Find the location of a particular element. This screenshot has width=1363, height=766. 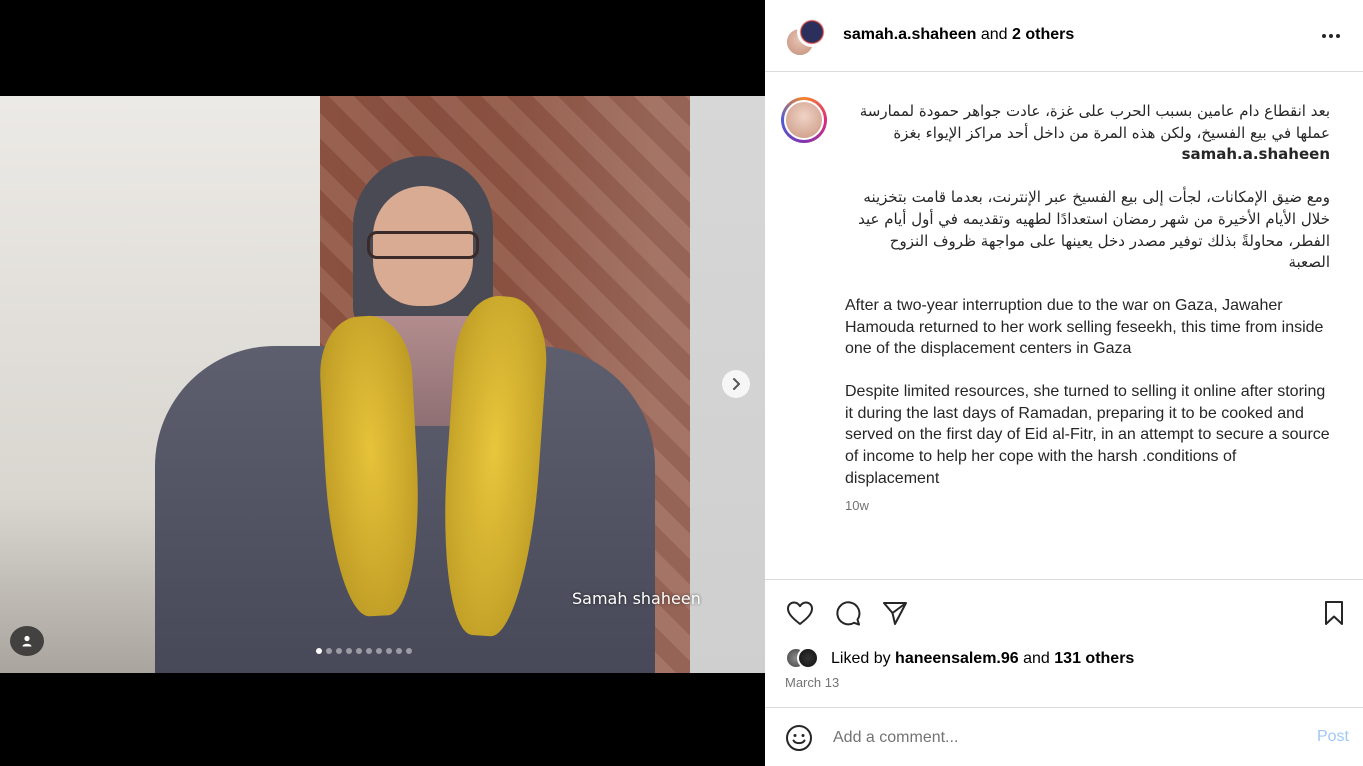

comment-button is located at coordinates (847, 613).